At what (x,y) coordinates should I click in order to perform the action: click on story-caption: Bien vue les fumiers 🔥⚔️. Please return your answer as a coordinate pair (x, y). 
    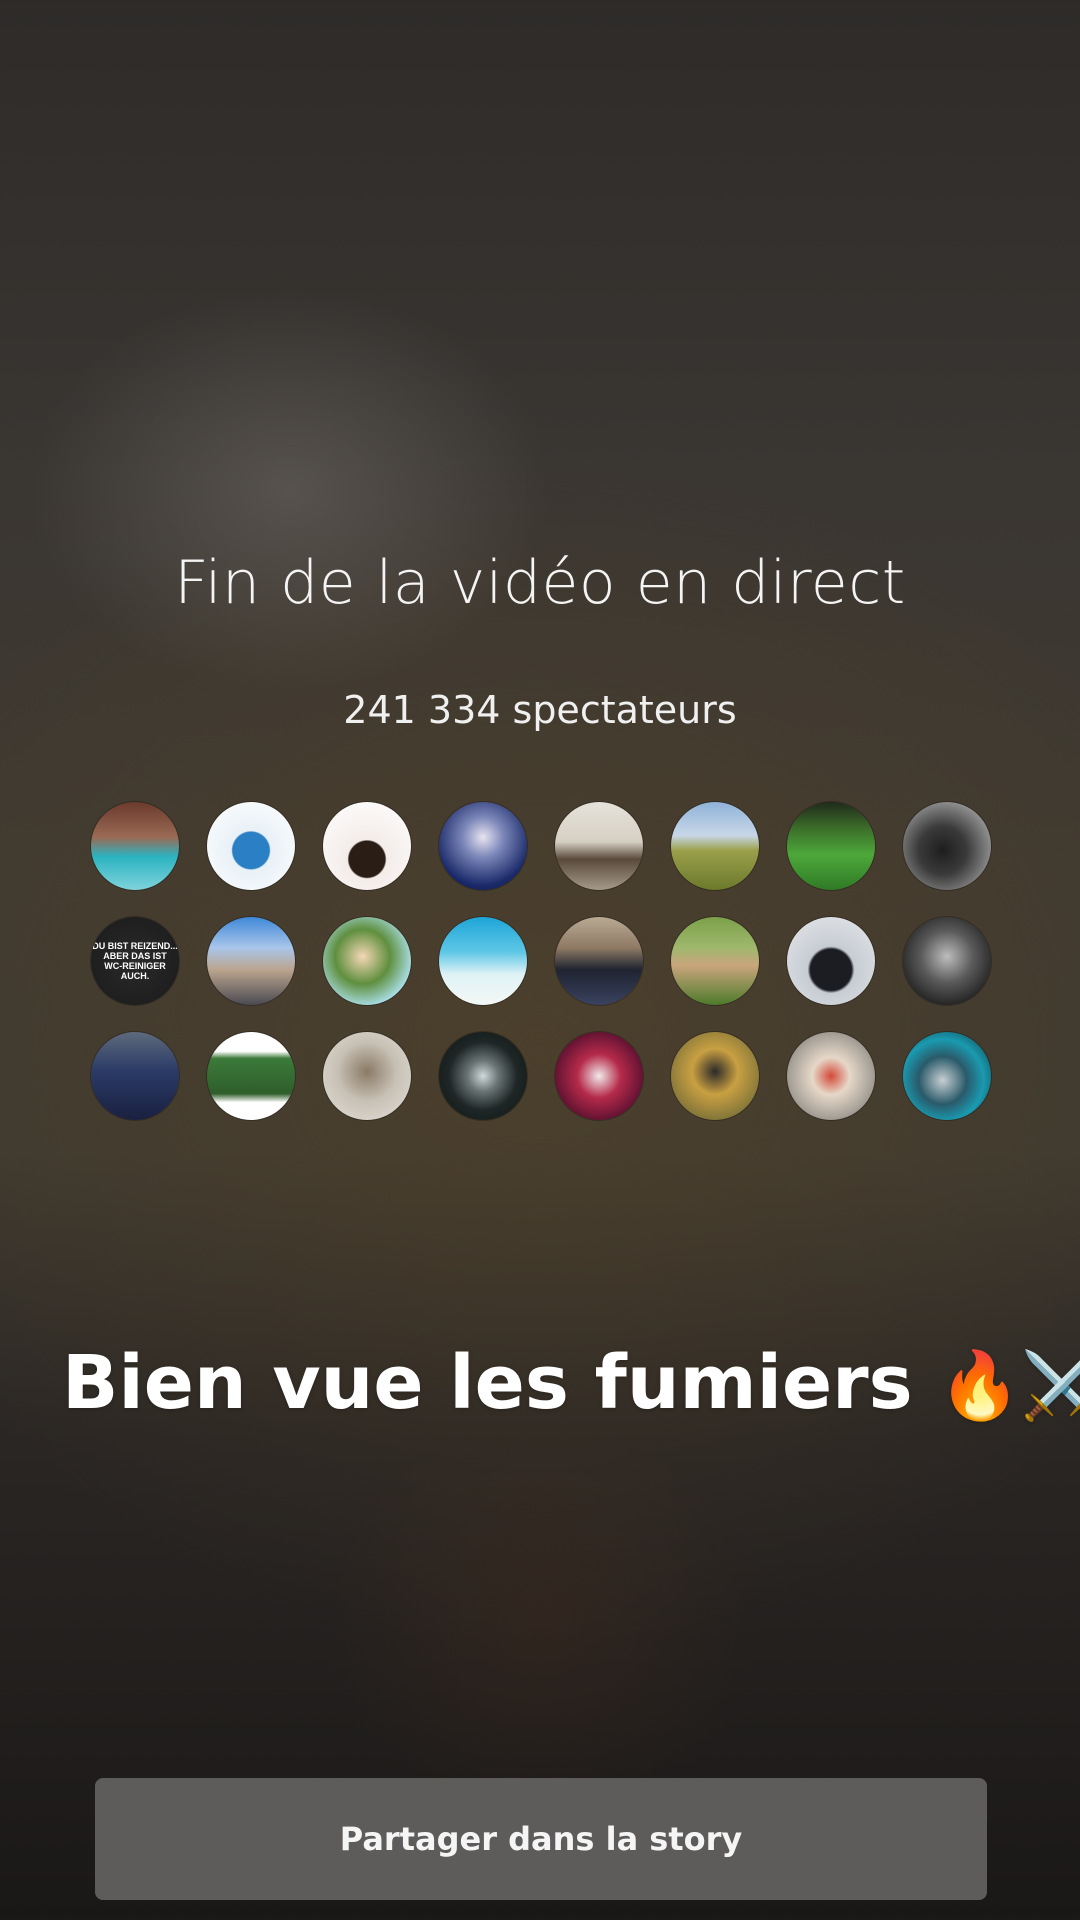
    Looking at the image, I should click on (571, 1383).